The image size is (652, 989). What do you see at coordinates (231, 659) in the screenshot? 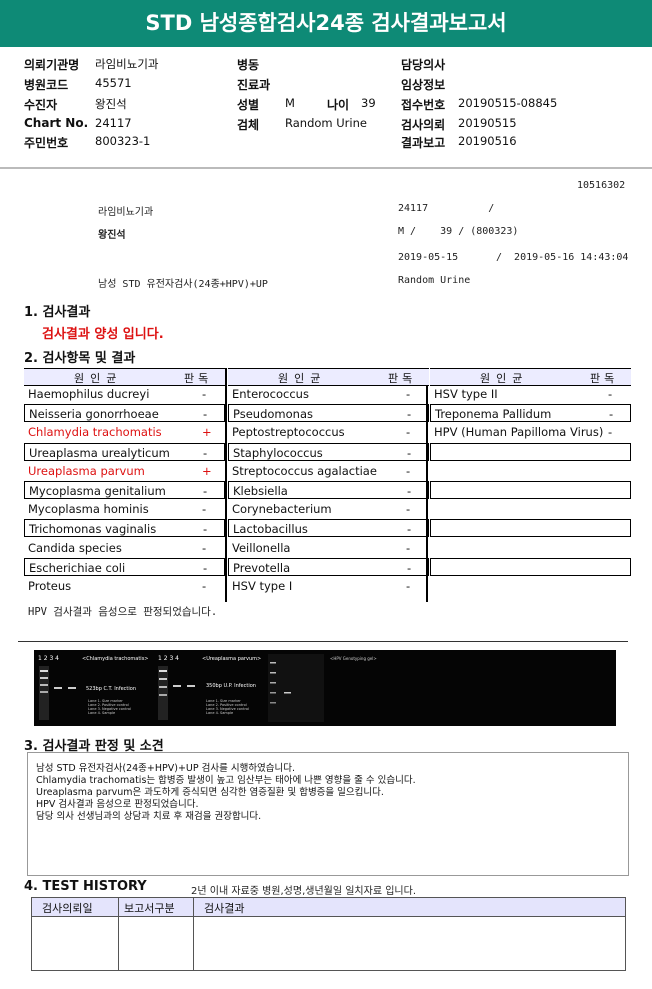
I see `gel-panel2-title: <Ureaplasma parvum>` at bounding box center [231, 659].